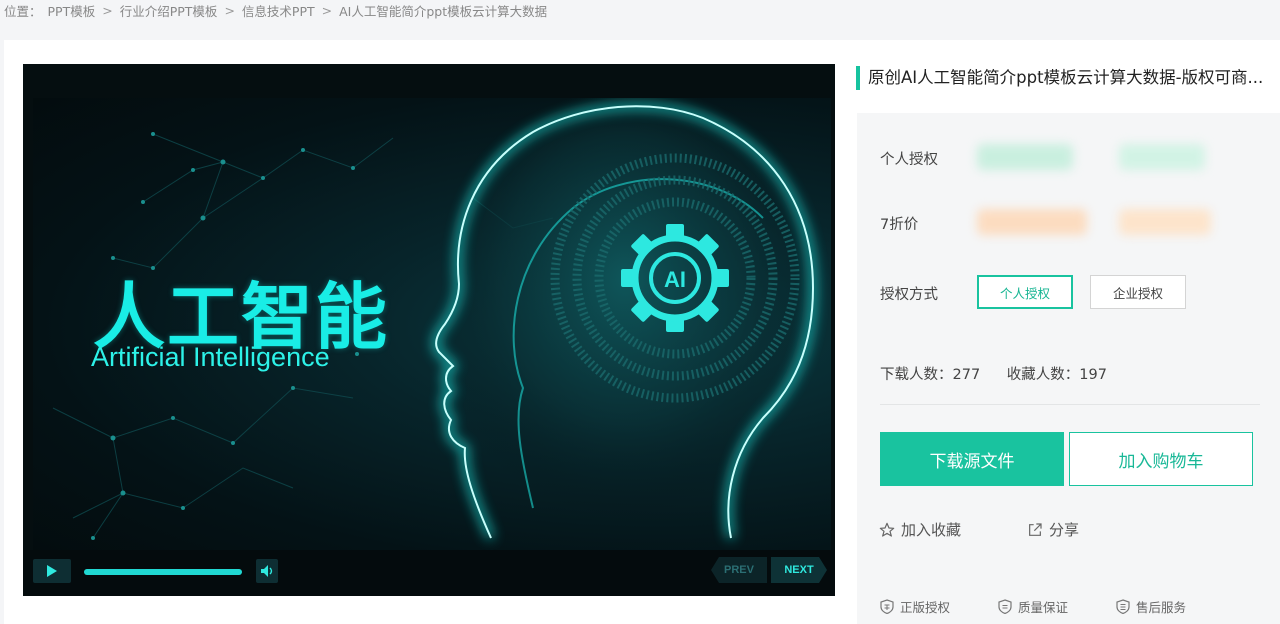 This screenshot has width=1280, height=624. What do you see at coordinates (739, 570) in the screenshot?
I see `prev-button: PREV` at bounding box center [739, 570].